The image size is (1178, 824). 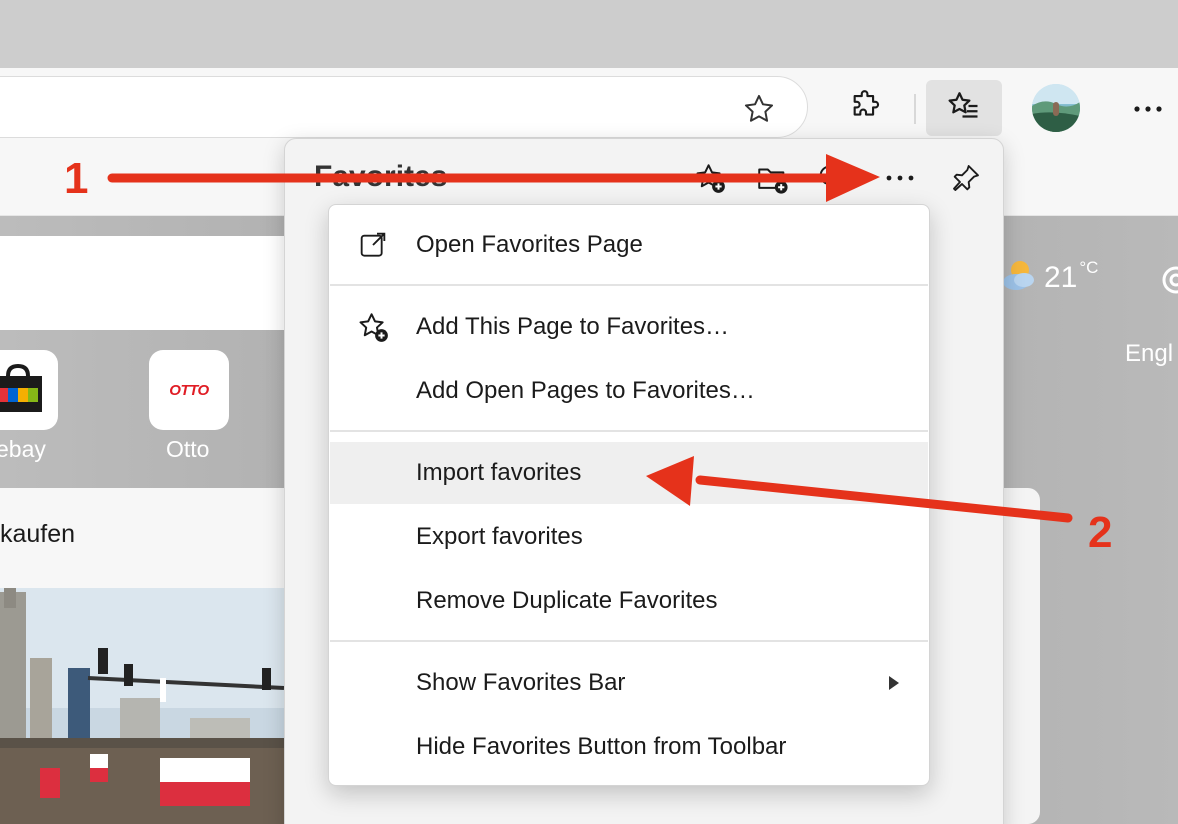 I want to click on extensions-button, so click(x=866, y=108).